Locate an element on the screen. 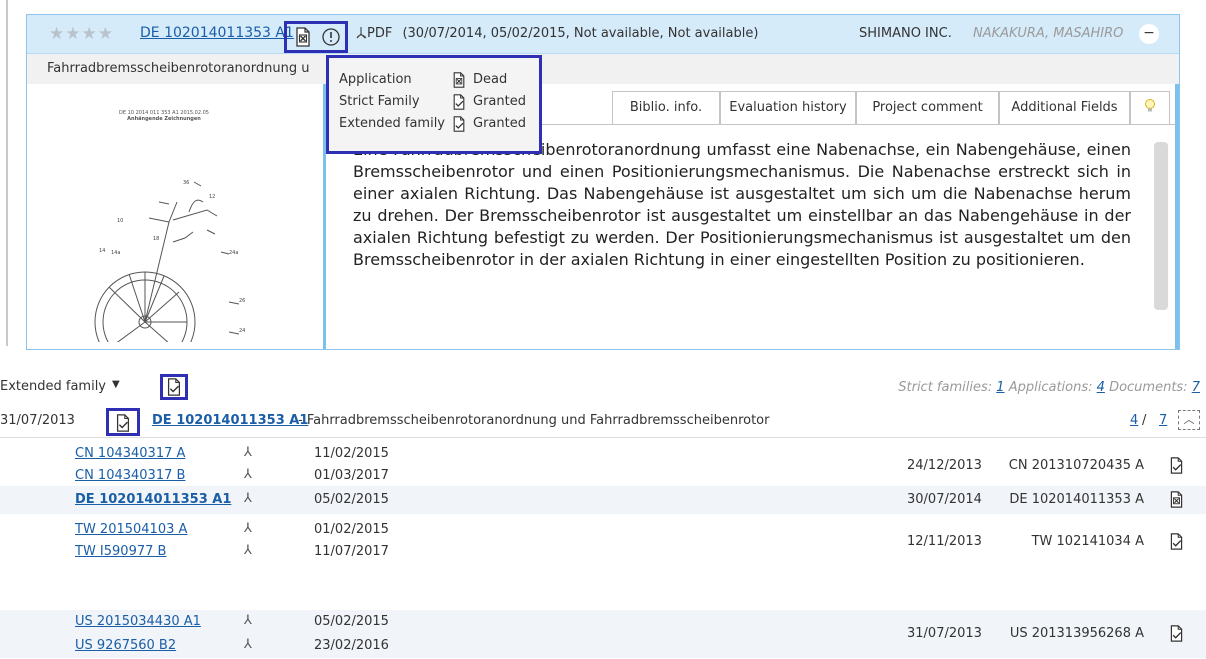  abstract-scrollbar is located at coordinates (1161, 226).